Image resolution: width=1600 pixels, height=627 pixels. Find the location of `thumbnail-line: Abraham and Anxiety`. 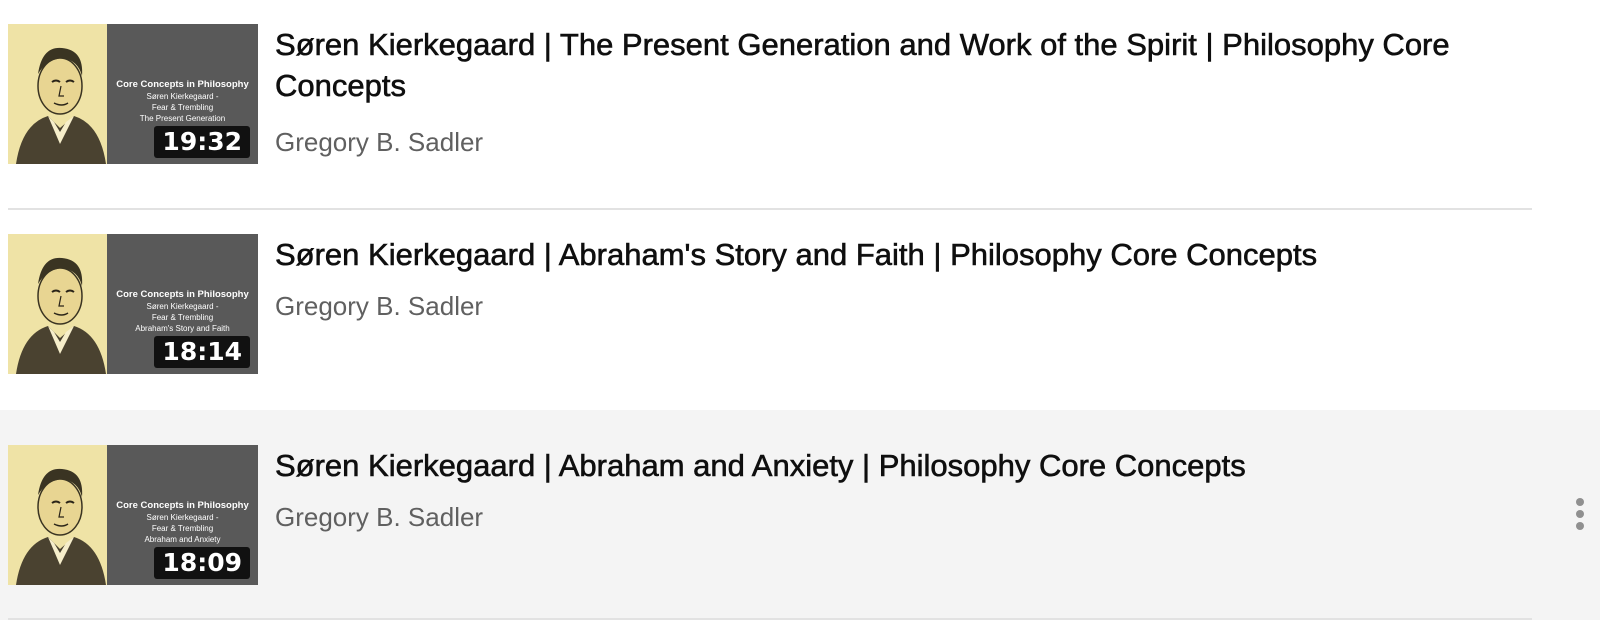

thumbnail-line: Abraham and Anxiety is located at coordinates (182, 539).